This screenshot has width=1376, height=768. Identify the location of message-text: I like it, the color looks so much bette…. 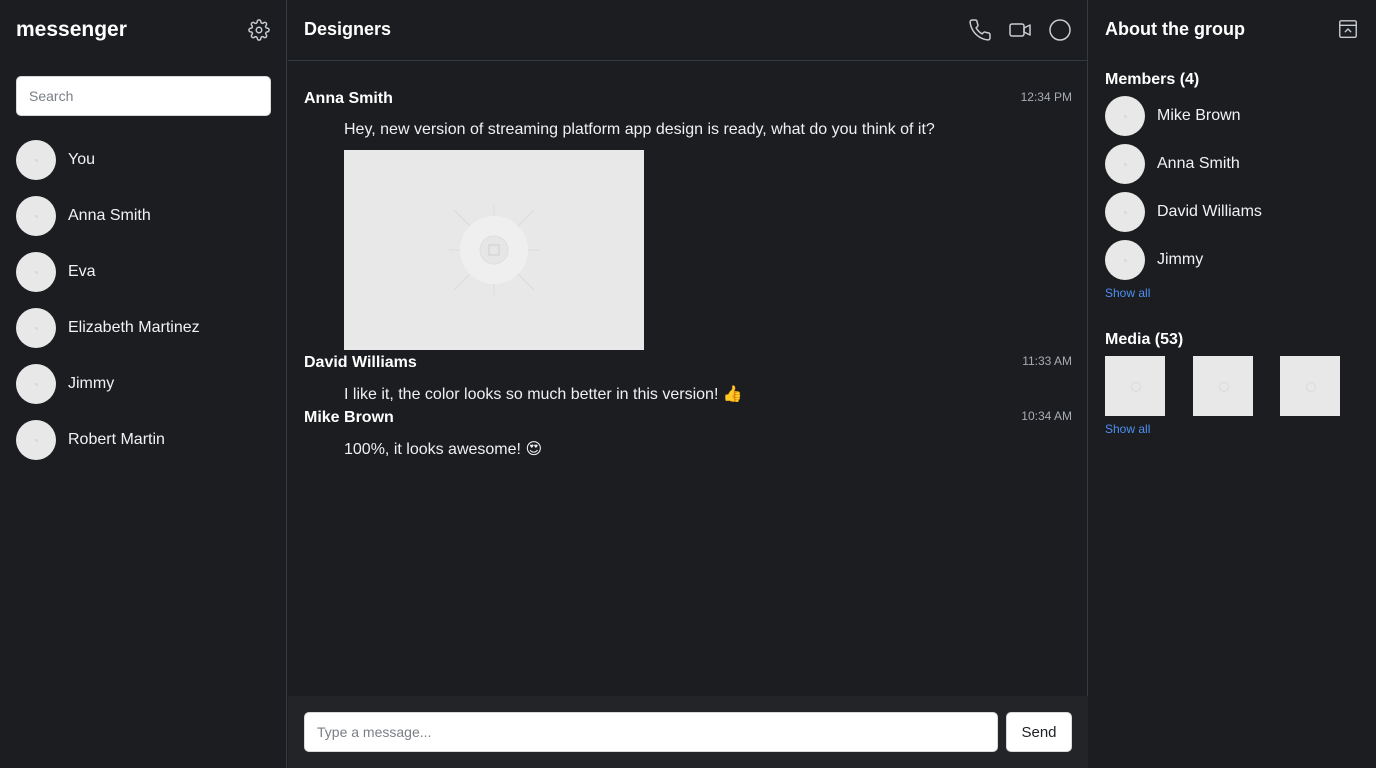
(708, 394).